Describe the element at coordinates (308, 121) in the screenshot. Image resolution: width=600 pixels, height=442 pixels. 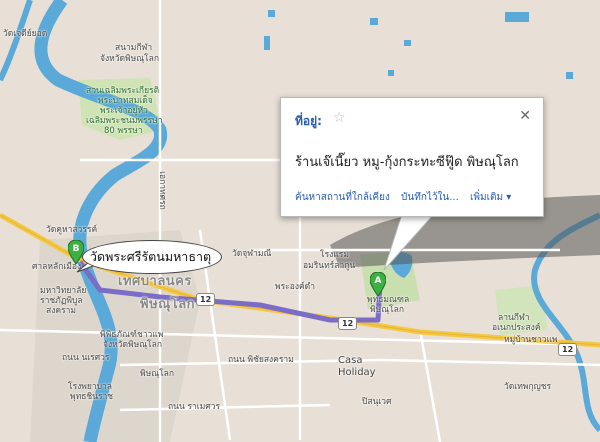
I see `info-window-title: ที่อยู่:` at that location.